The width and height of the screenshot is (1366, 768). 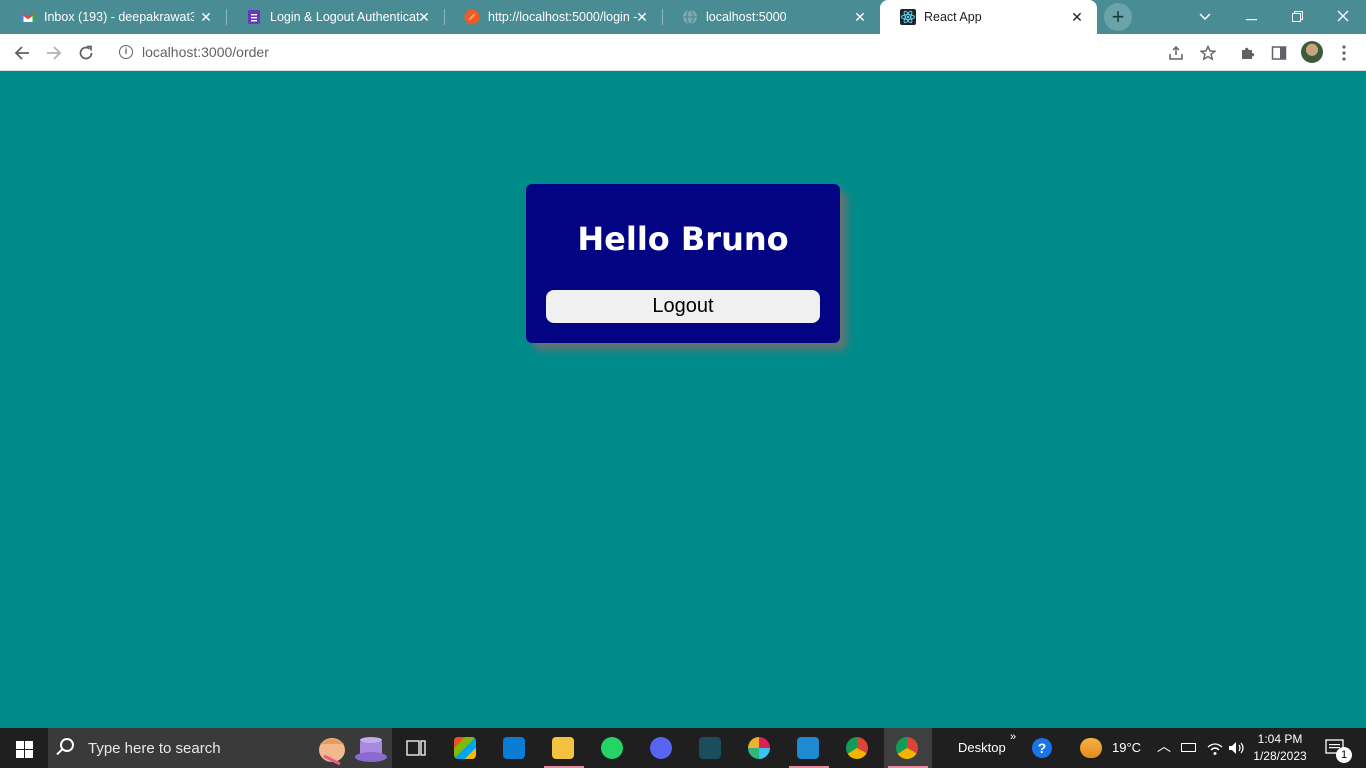 I want to click on tab-search-chevron-icon, so click(x=1205, y=17).